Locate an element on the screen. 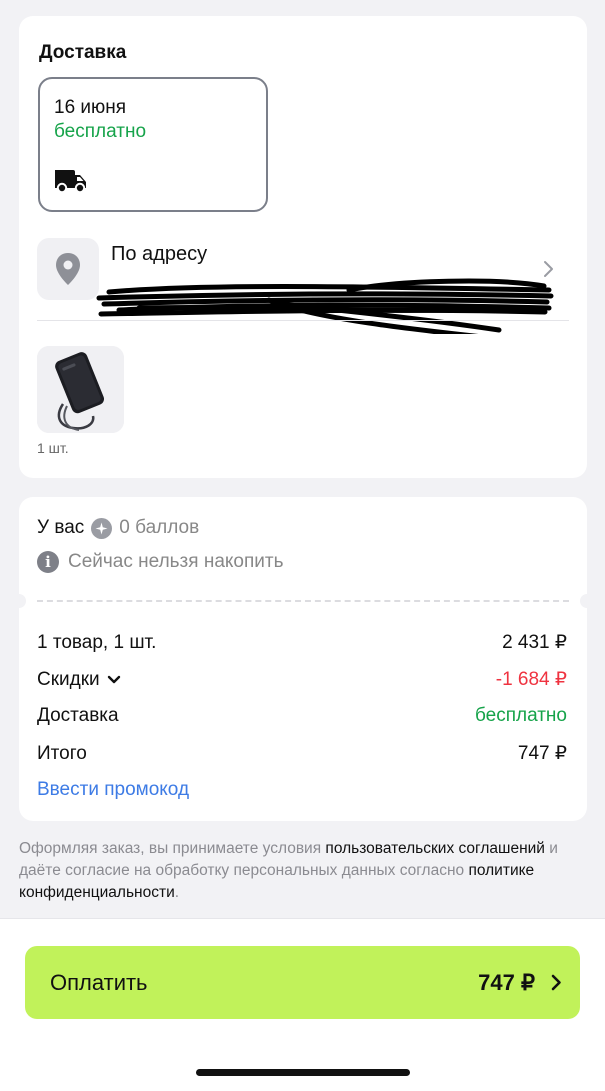 This screenshot has width=605, height=1091. goods-row: 1 товар, 1 шт. 2 431 ₽ is located at coordinates (302, 642).